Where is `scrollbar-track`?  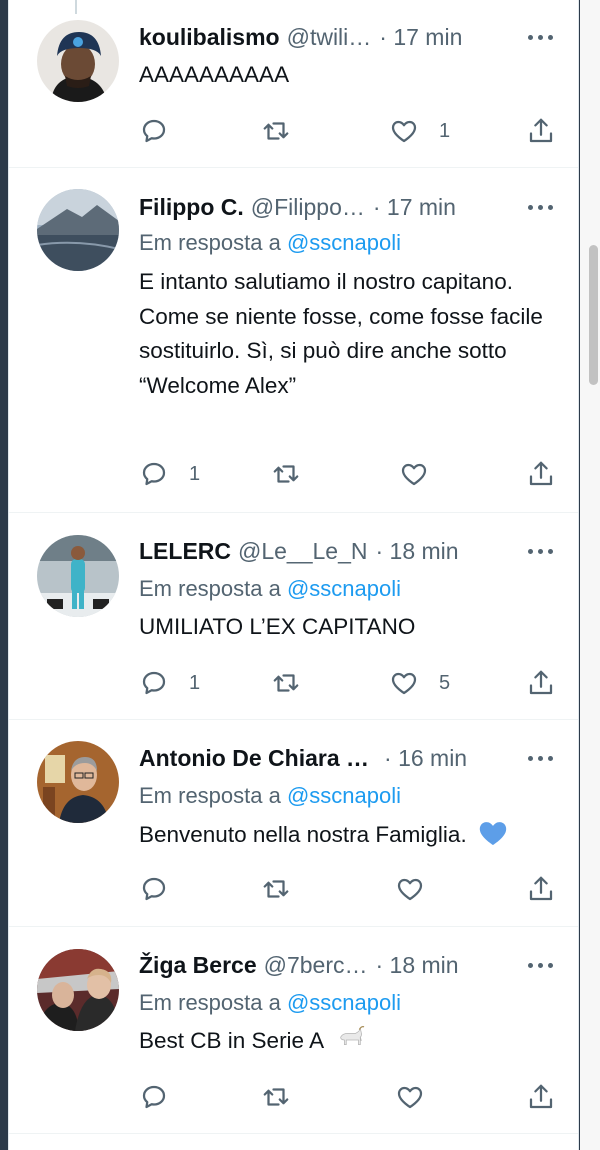
scrollbar-track is located at coordinates (590, 575).